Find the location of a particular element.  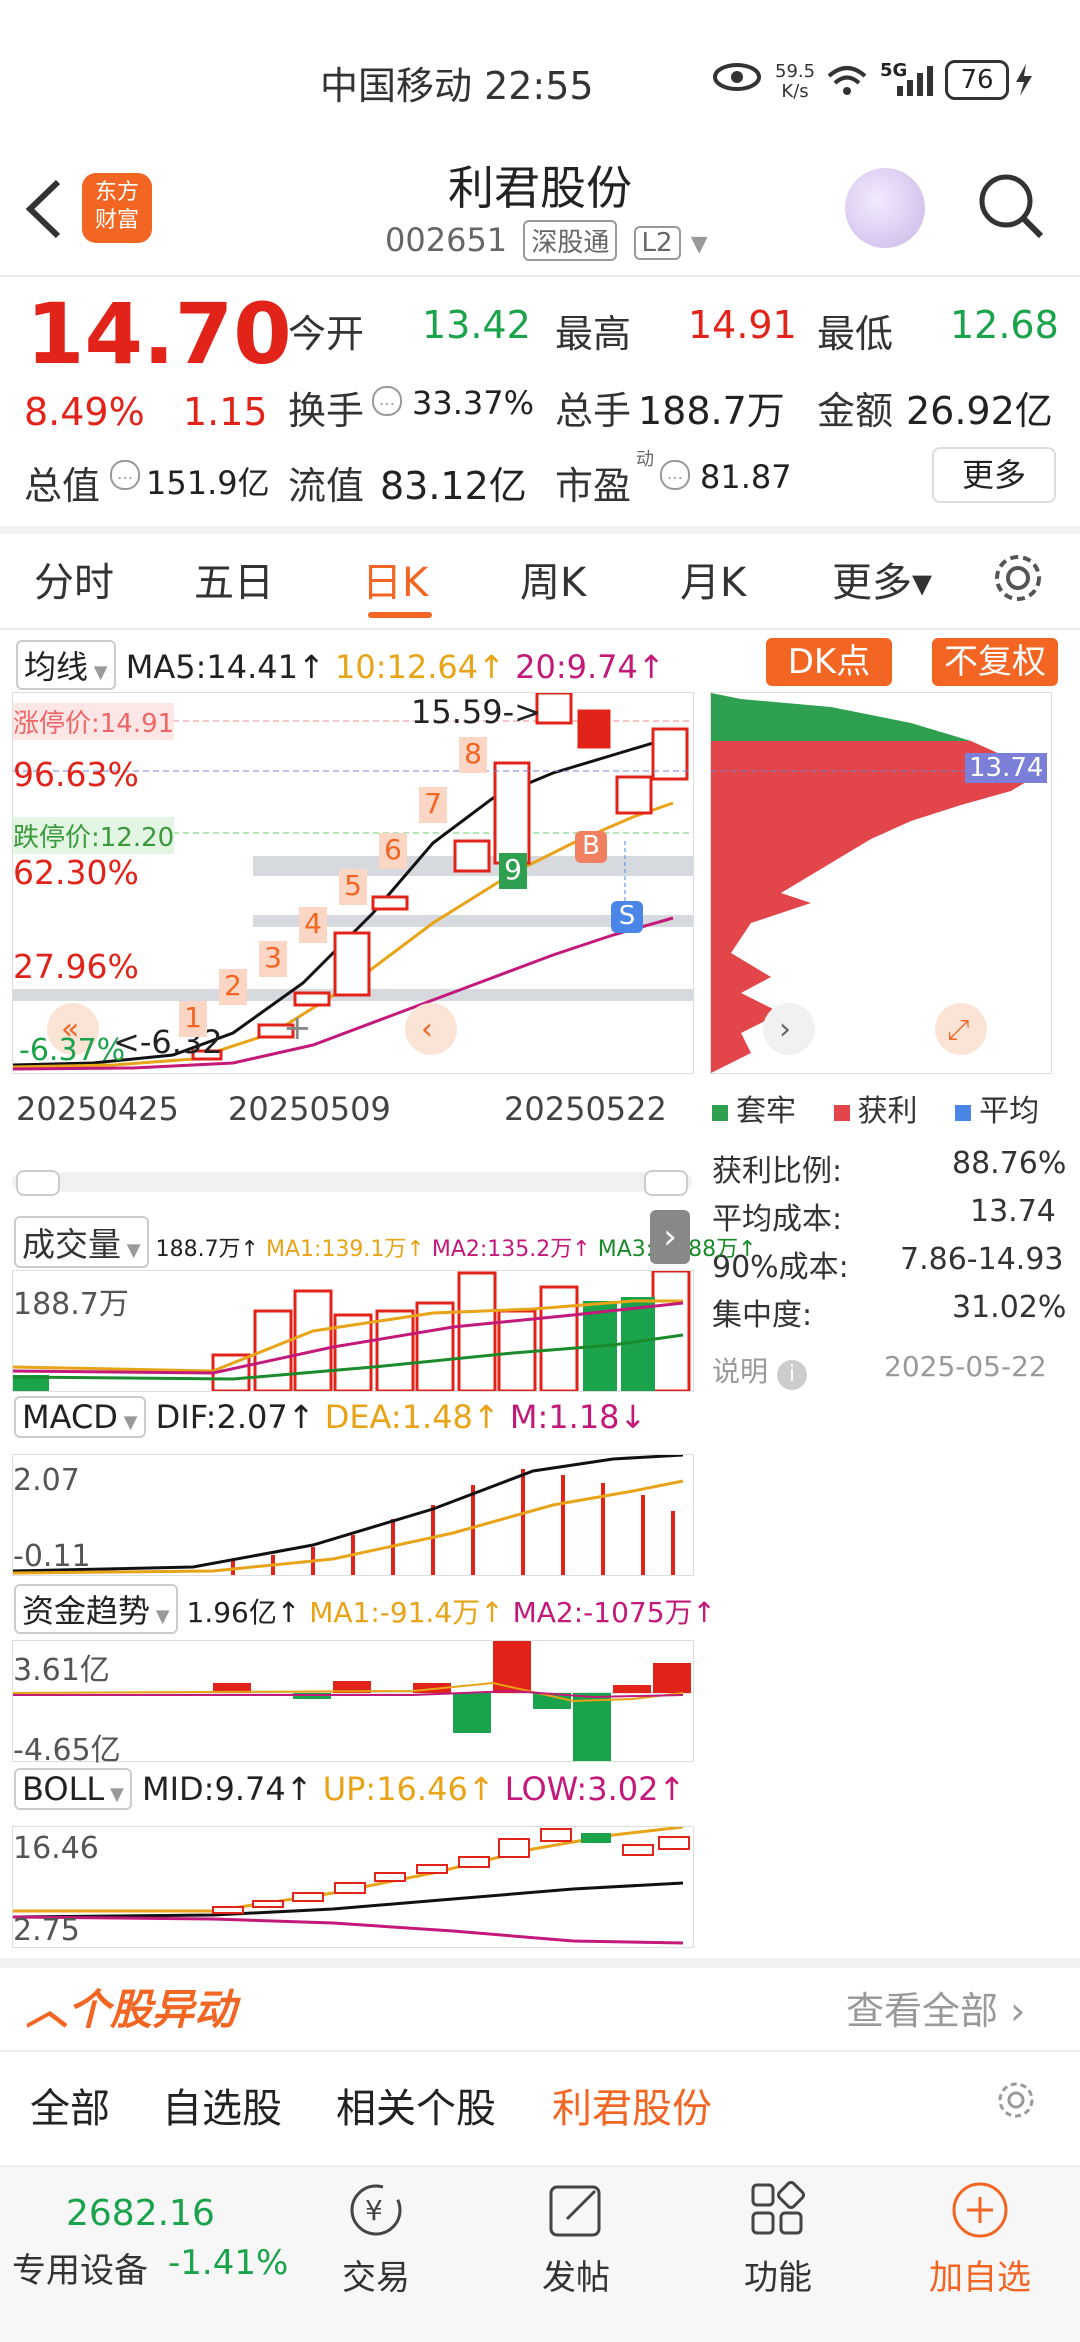

boll-low: LOW:3.02↑ is located at coordinates (595, 1789).